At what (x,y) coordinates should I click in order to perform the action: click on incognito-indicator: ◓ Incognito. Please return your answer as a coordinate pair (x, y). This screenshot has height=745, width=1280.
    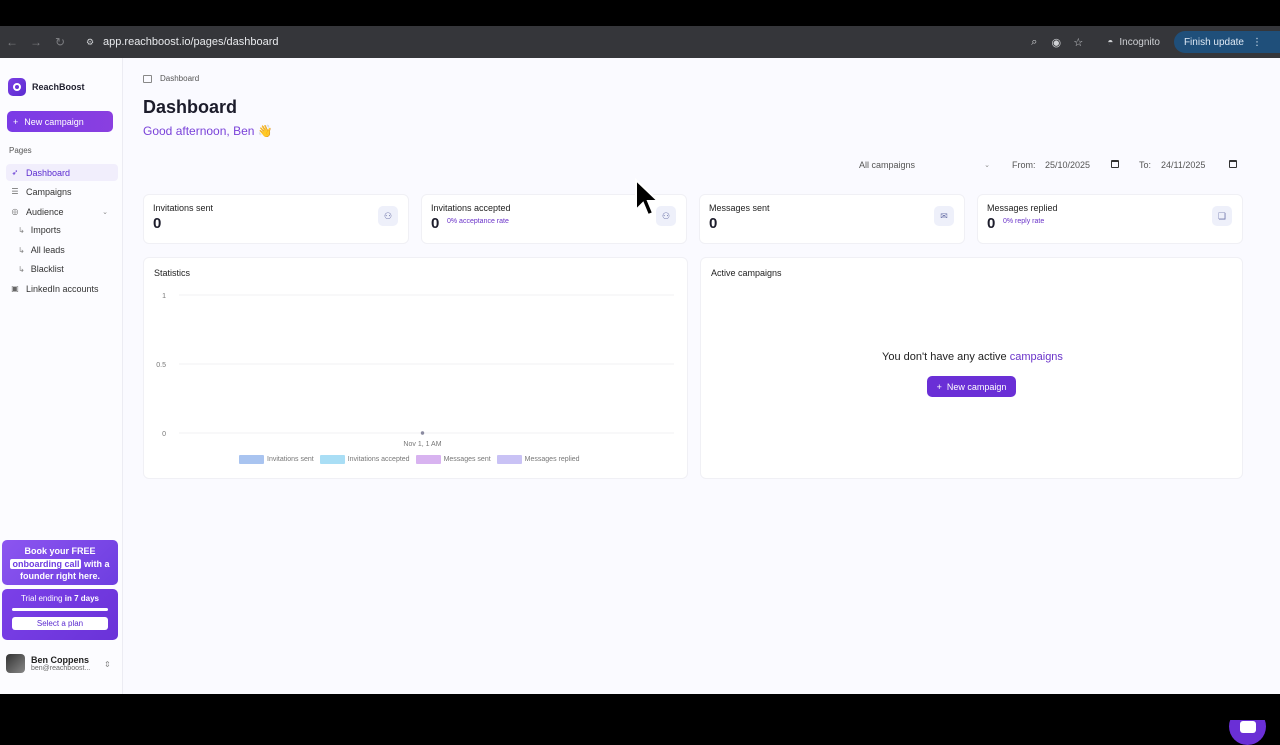
    Looking at the image, I should click on (1133, 42).